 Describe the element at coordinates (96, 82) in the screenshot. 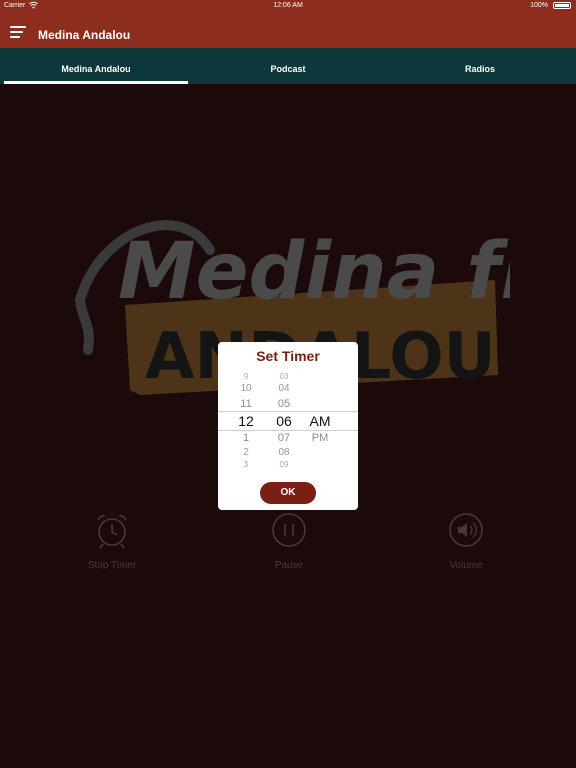

I see `selected-tab-indicator` at that location.